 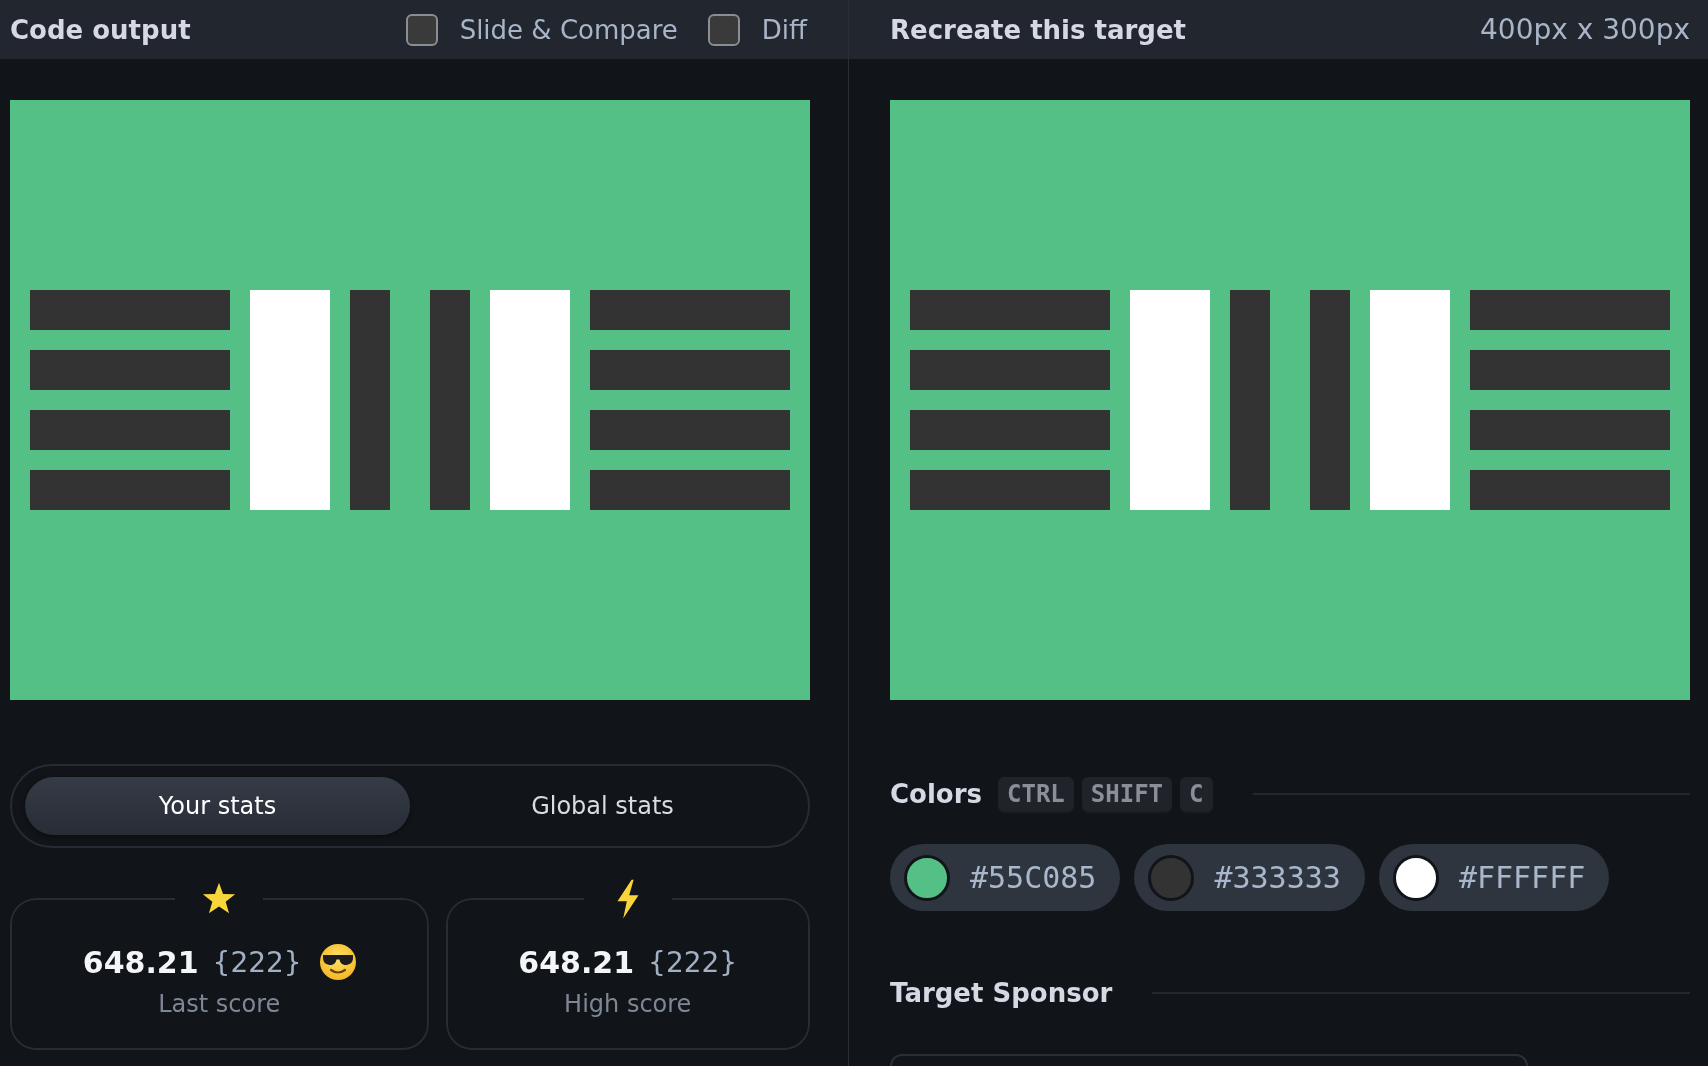 What do you see at coordinates (784, 29) in the screenshot?
I see `checkbox-label: Diff` at bounding box center [784, 29].